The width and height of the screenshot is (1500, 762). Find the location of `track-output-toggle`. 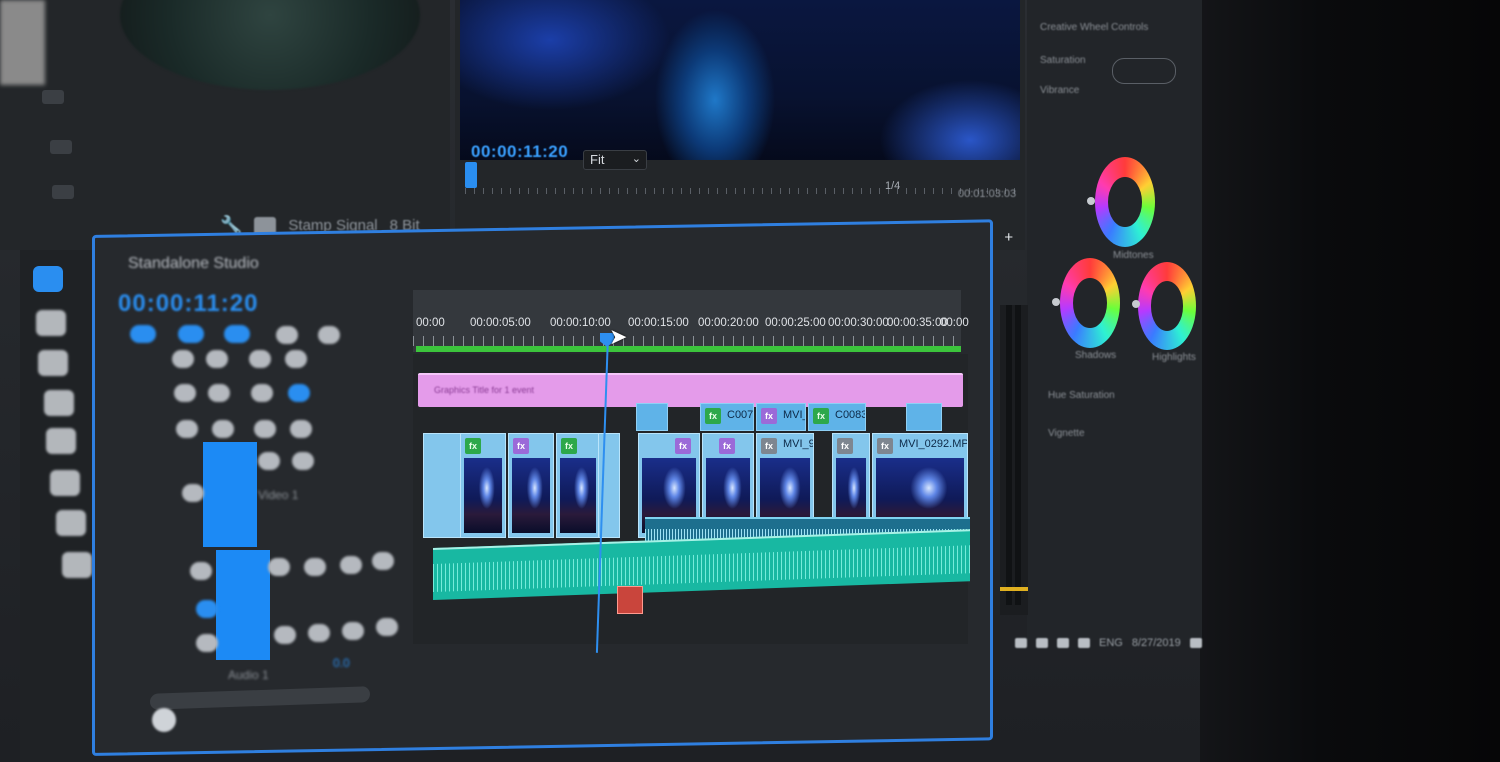

track-output-toggle is located at coordinates (299, 393).